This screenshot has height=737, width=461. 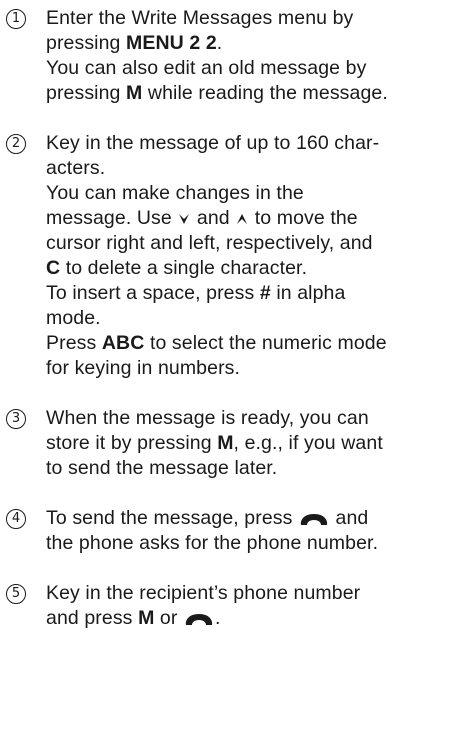 What do you see at coordinates (16, 419) in the screenshot?
I see `step-number: 3` at bounding box center [16, 419].